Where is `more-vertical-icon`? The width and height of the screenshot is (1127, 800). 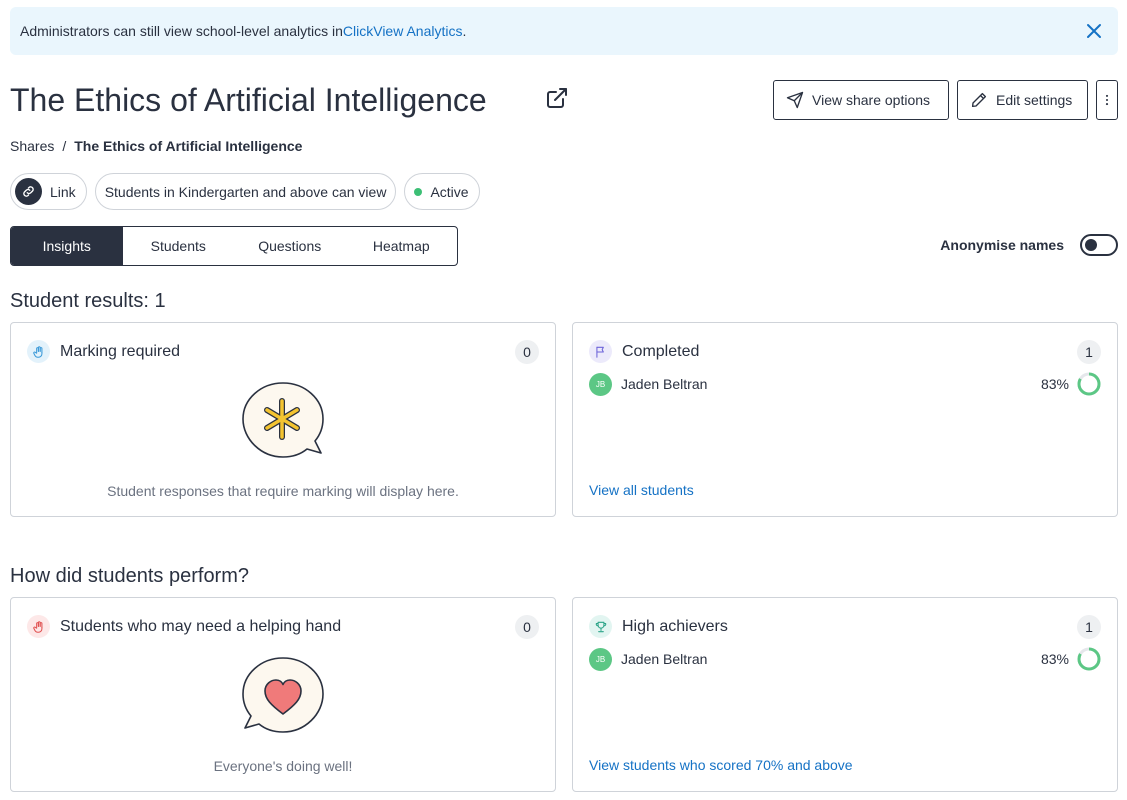 more-vertical-icon is located at coordinates (1107, 100).